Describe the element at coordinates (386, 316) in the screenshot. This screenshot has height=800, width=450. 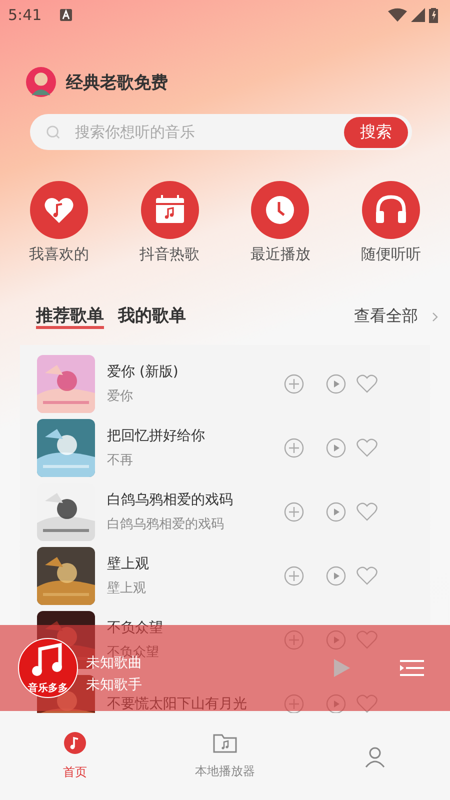
I see `view-all-link: 查看全部` at that location.